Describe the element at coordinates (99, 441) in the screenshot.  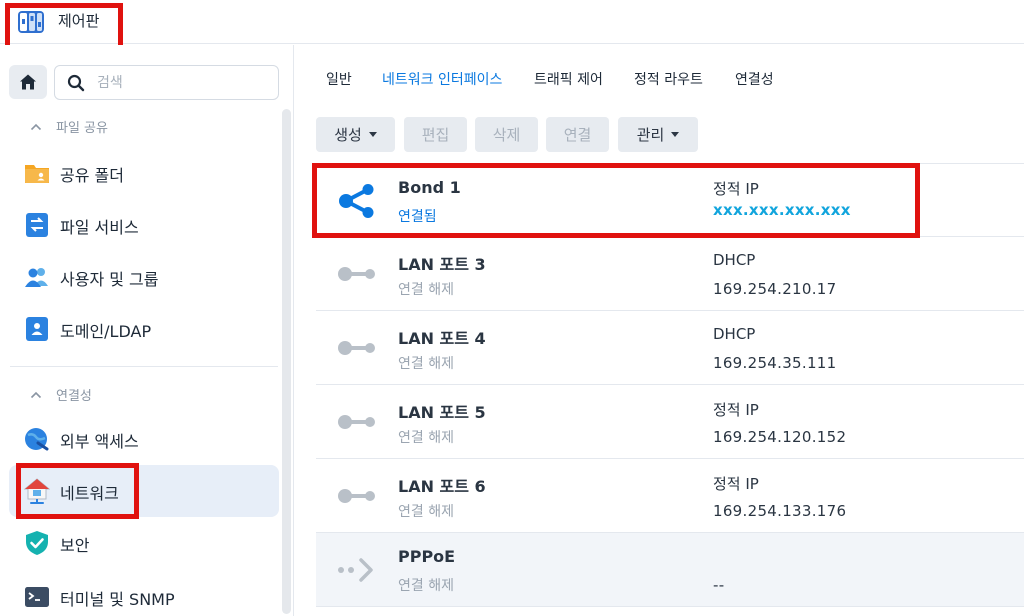
I see `sidebar-item-label: 외부 액세스` at that location.